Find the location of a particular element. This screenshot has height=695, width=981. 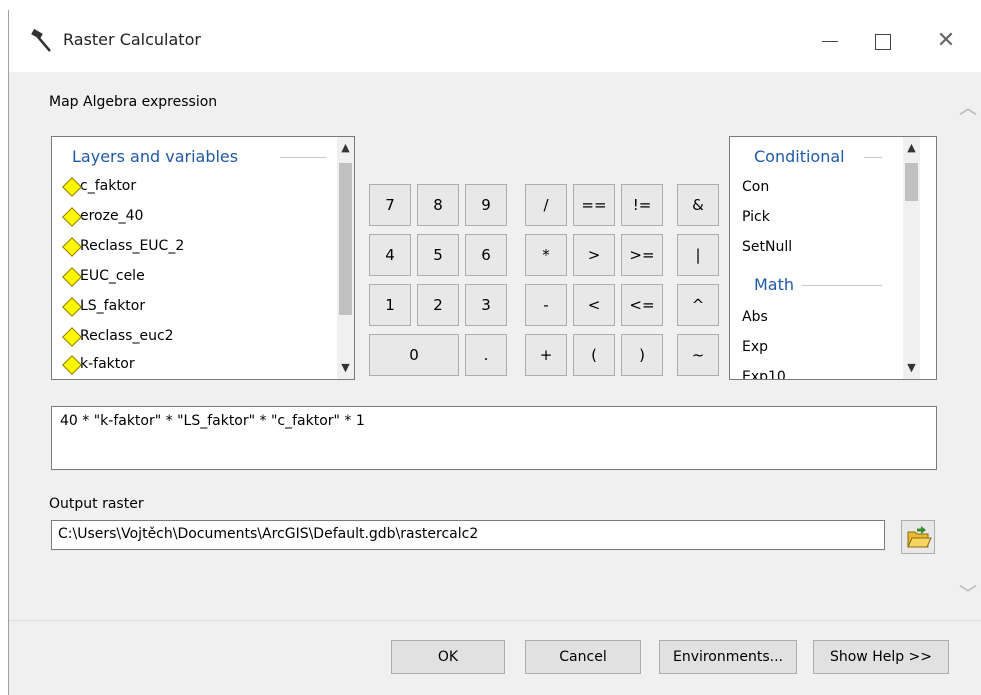

chevron-up-icon: ︿ is located at coordinates (968, 107).